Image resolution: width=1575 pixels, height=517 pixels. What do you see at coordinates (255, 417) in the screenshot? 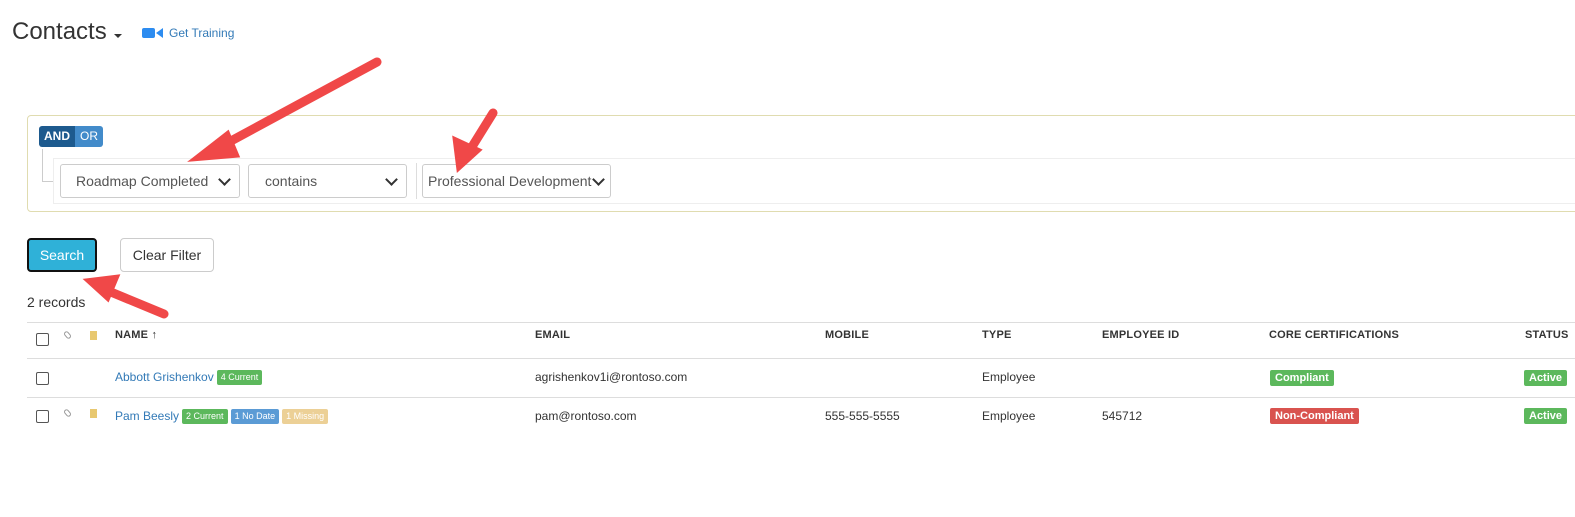
I see `no-date-badge: 1 No Date` at bounding box center [255, 417].